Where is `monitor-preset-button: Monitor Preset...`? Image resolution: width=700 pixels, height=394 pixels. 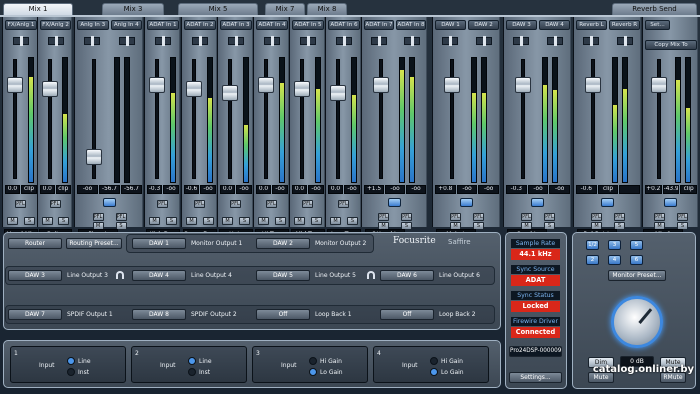 monitor-preset-button: Monitor Preset... is located at coordinates (637, 275).